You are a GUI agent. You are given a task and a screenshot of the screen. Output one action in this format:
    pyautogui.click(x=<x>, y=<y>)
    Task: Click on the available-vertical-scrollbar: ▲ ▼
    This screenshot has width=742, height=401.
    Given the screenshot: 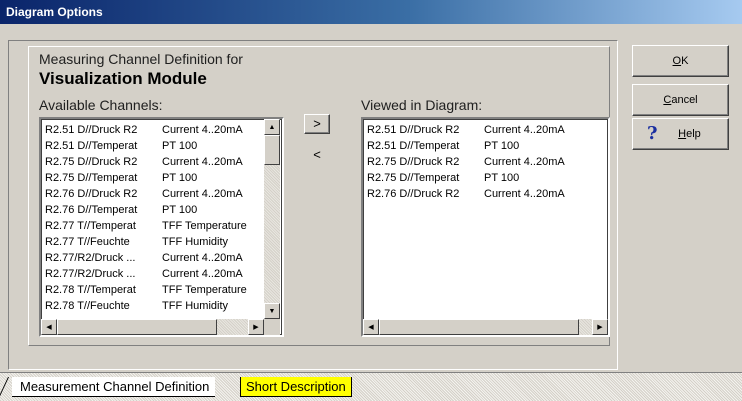 What is the action you would take?
    pyautogui.click(x=272, y=219)
    